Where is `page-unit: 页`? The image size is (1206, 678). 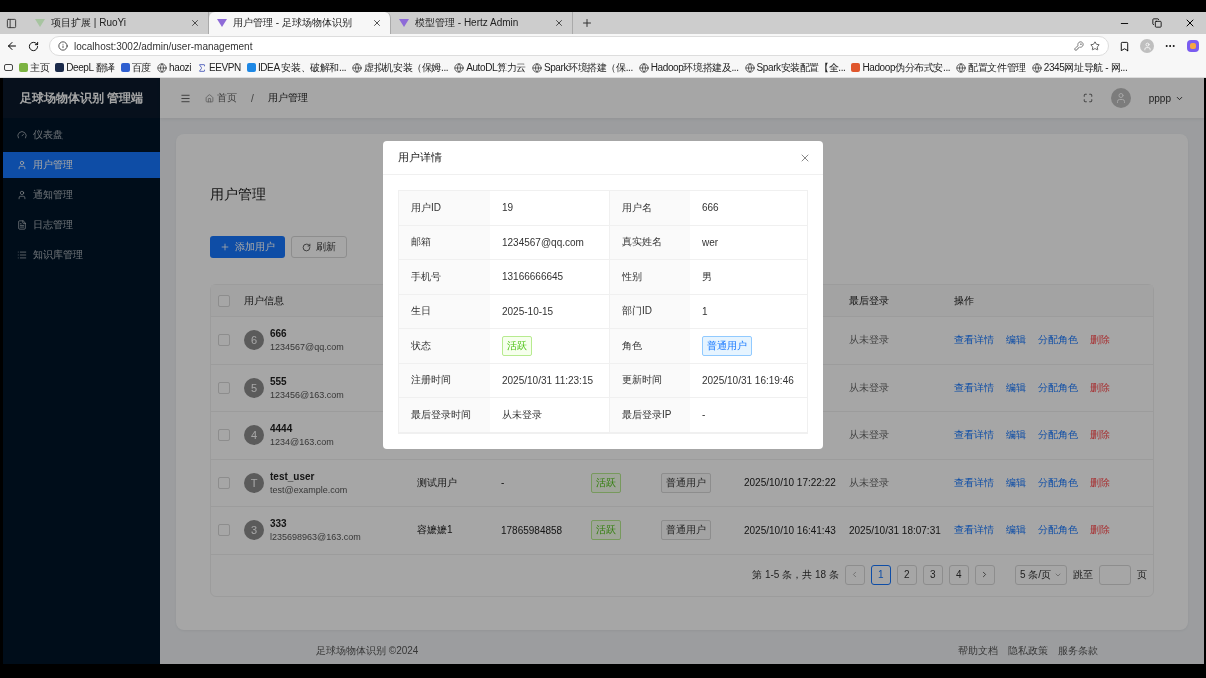
page-unit: 页 is located at coordinates (1142, 574).